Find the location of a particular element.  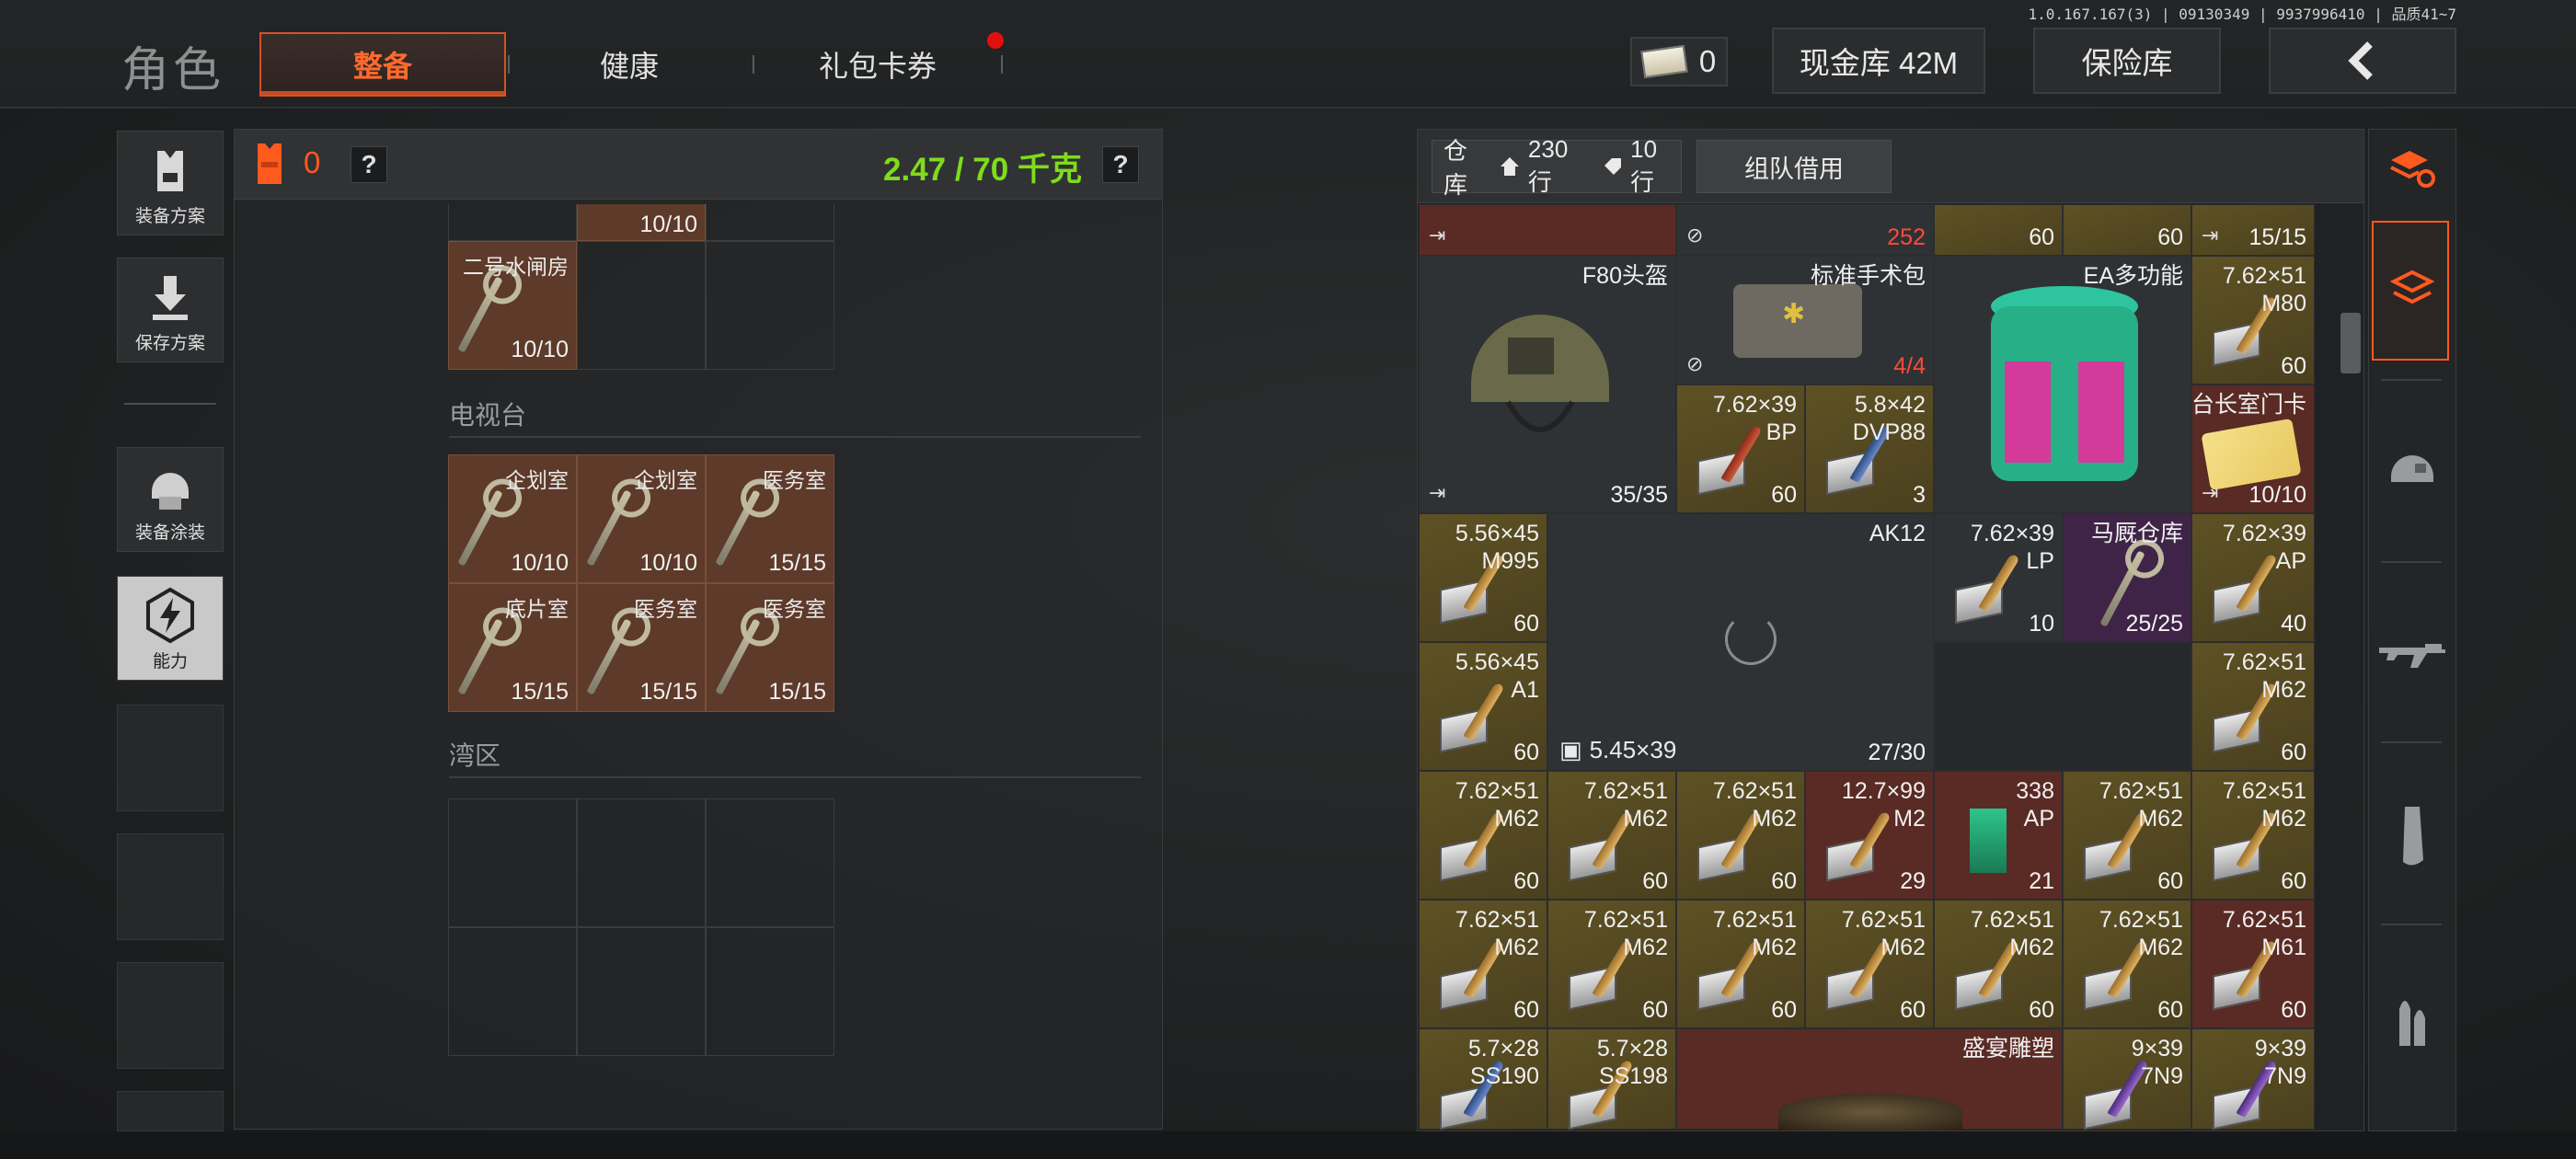

money-display: 0 is located at coordinates (1679, 61).